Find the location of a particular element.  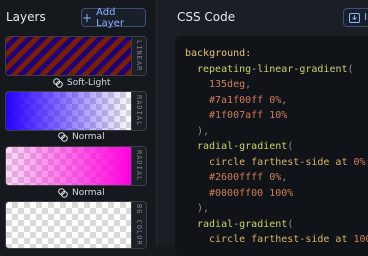

code-line: repeating-linear-gradient( is located at coordinates (271, 70).